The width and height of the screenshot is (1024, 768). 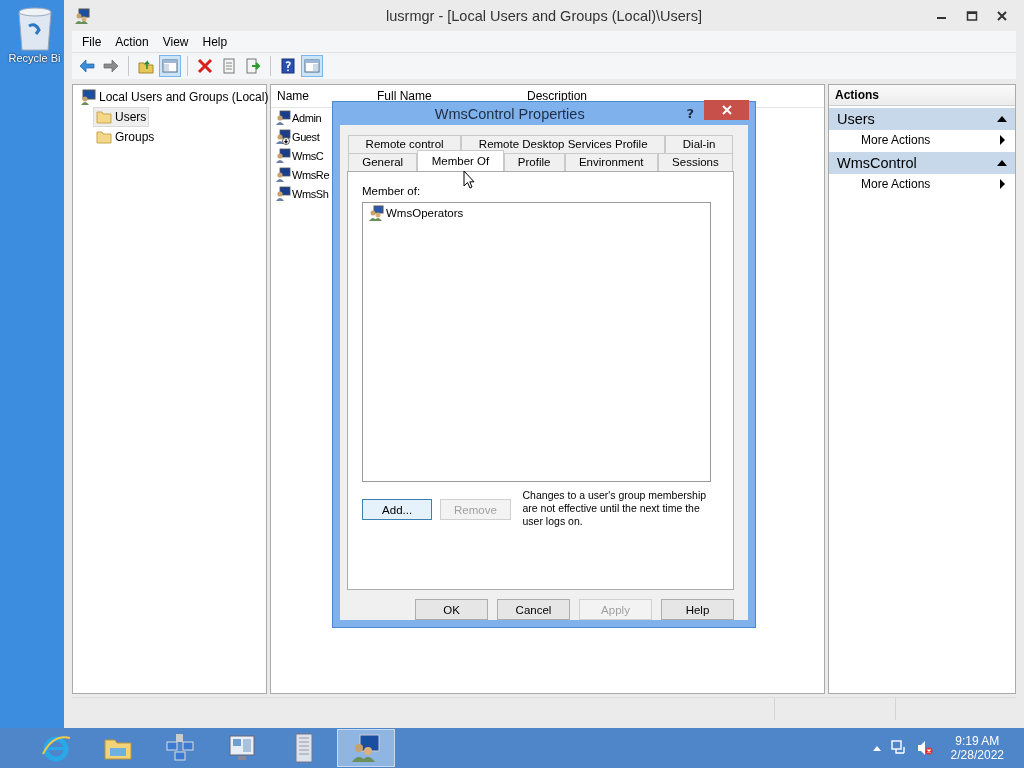 What do you see at coordinates (977, 755) in the screenshot?
I see `clock-date: 2/28/2022` at bounding box center [977, 755].